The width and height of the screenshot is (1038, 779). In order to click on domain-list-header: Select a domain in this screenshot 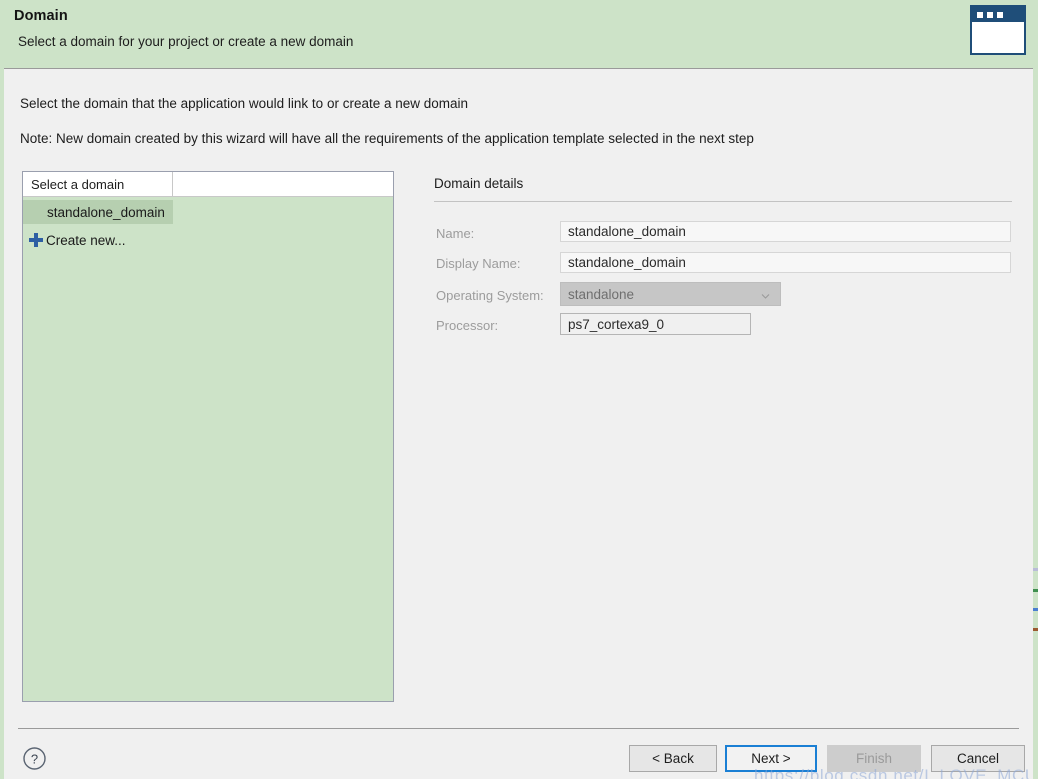, I will do `click(208, 184)`.